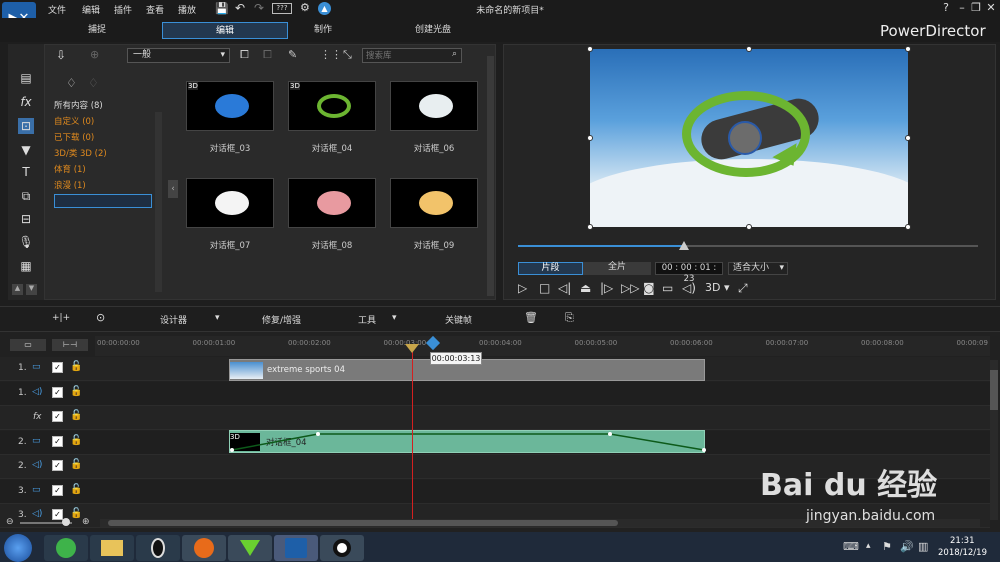 The image size is (1000, 562). I want to click on category-scrollbar, so click(158, 202).